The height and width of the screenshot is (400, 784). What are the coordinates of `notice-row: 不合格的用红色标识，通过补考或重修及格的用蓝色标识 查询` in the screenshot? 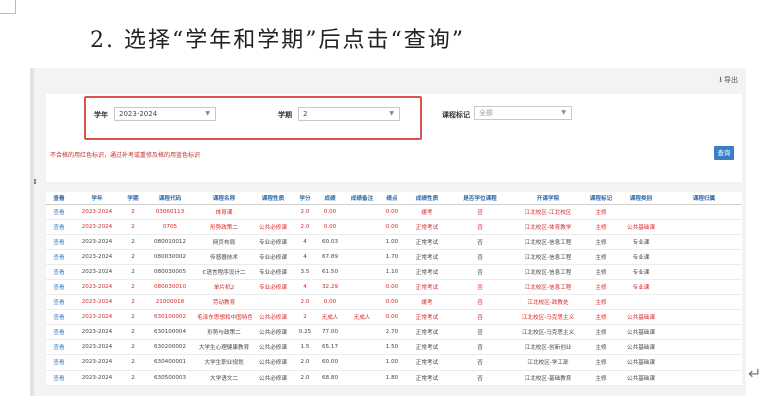 It's located at (394, 156).